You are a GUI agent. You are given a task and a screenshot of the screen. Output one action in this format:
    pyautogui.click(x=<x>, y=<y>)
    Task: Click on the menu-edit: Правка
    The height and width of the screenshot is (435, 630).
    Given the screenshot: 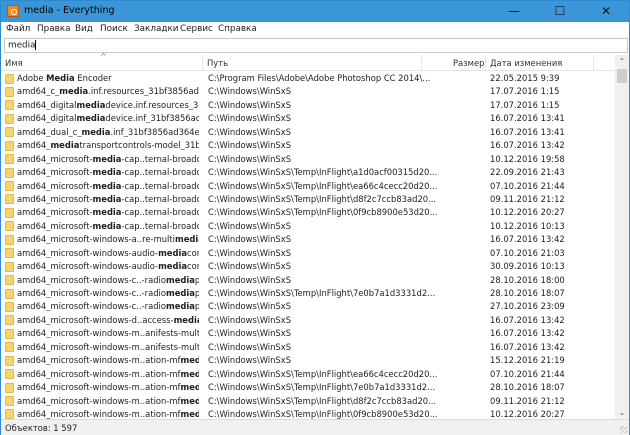 What is the action you would take?
    pyautogui.click(x=53, y=29)
    